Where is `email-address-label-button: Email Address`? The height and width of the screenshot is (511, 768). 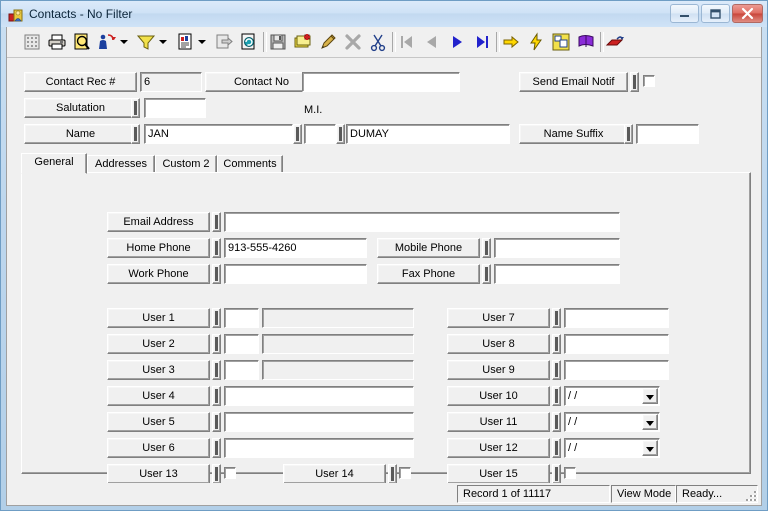 email-address-label-button: Email Address is located at coordinates (158, 222).